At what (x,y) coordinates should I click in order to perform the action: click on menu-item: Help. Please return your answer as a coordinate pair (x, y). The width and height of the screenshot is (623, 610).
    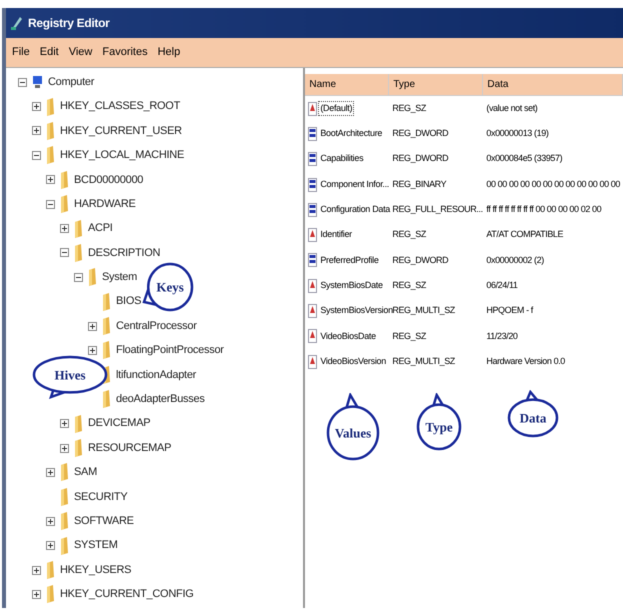
    Looking at the image, I should click on (169, 52).